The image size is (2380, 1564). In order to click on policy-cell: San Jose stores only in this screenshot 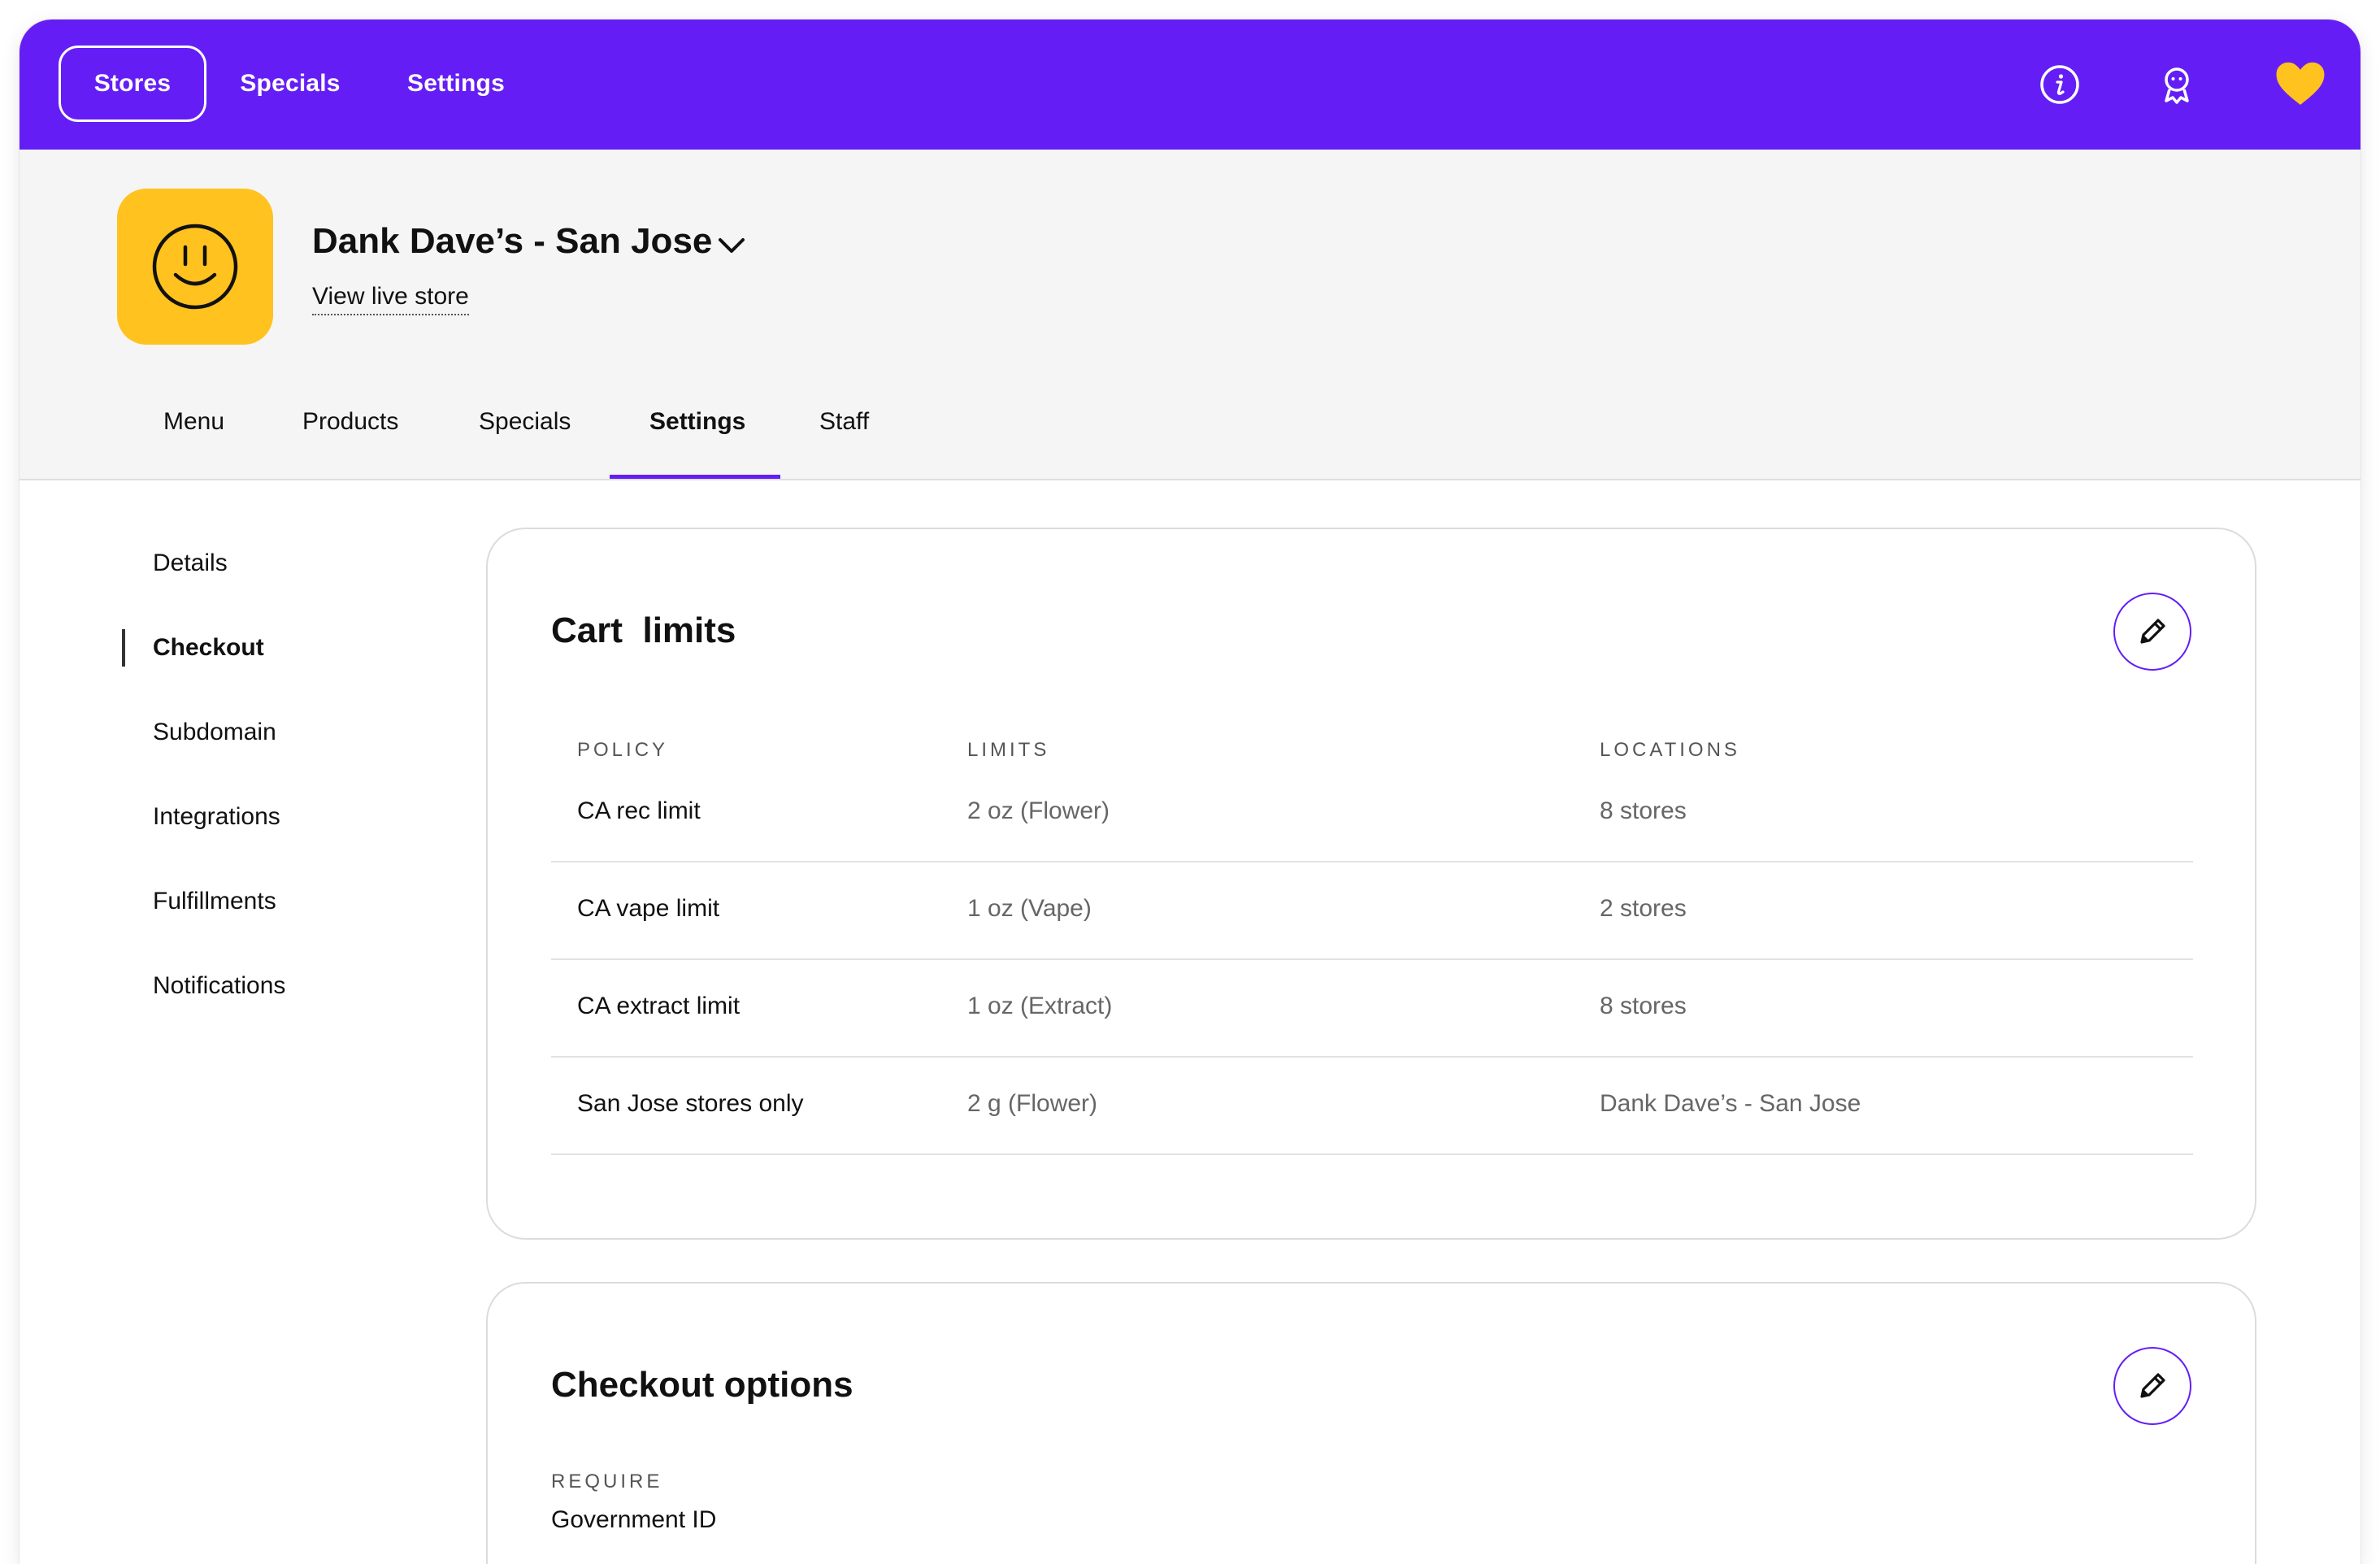, I will do `click(690, 1103)`.